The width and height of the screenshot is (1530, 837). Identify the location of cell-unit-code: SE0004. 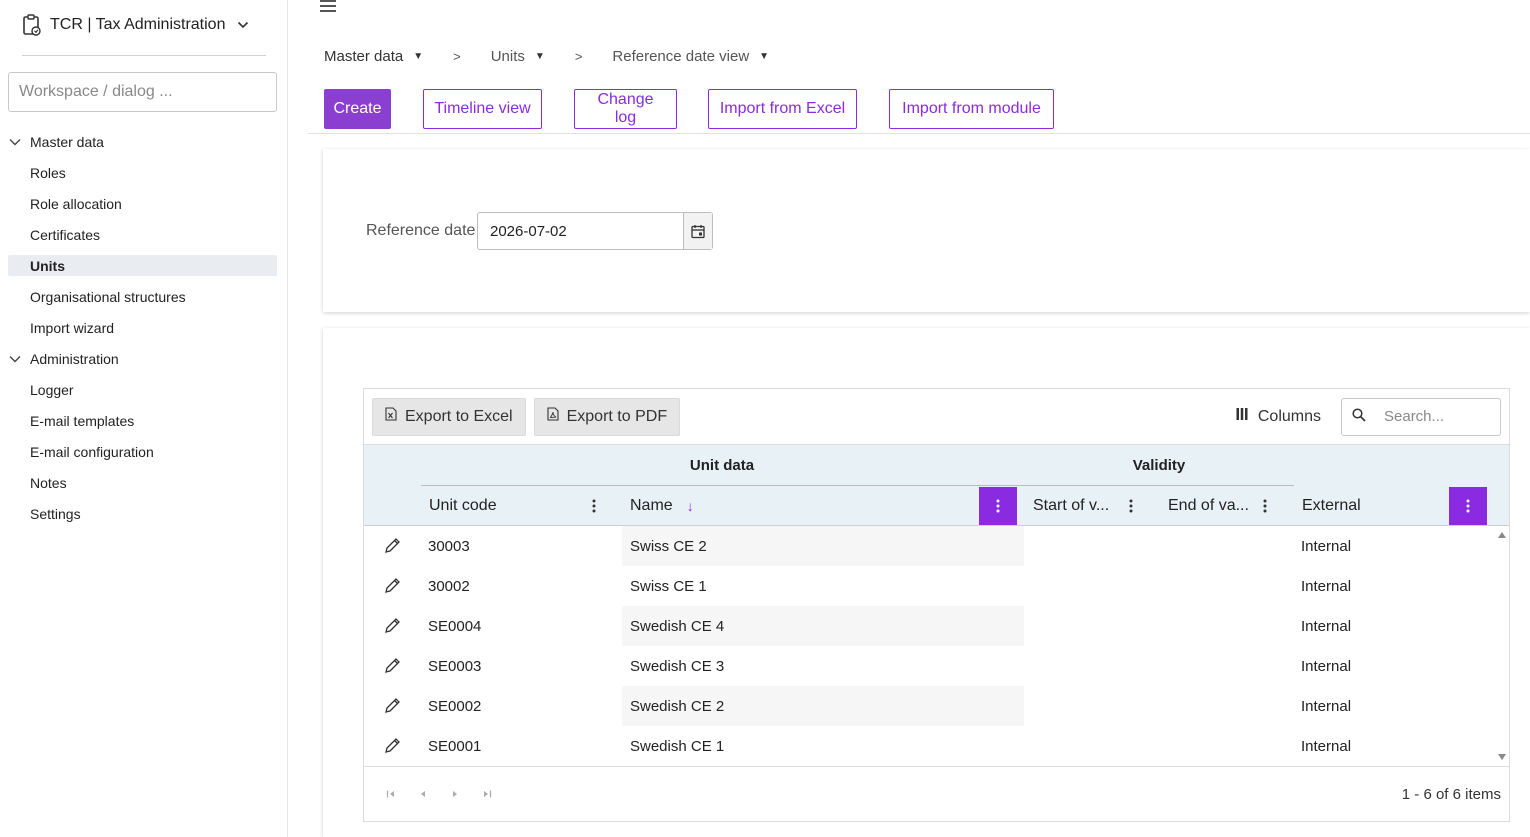
(455, 626).